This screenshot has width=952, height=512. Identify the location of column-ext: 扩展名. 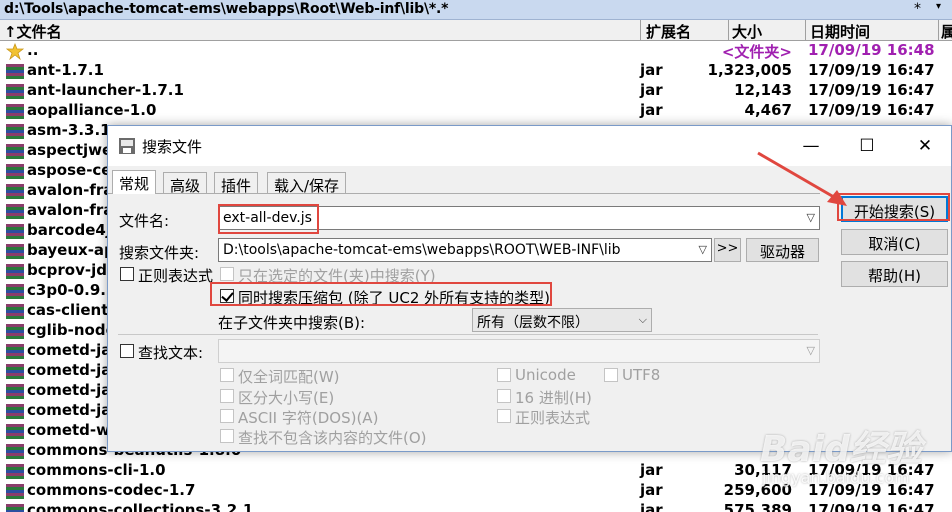
(668, 31).